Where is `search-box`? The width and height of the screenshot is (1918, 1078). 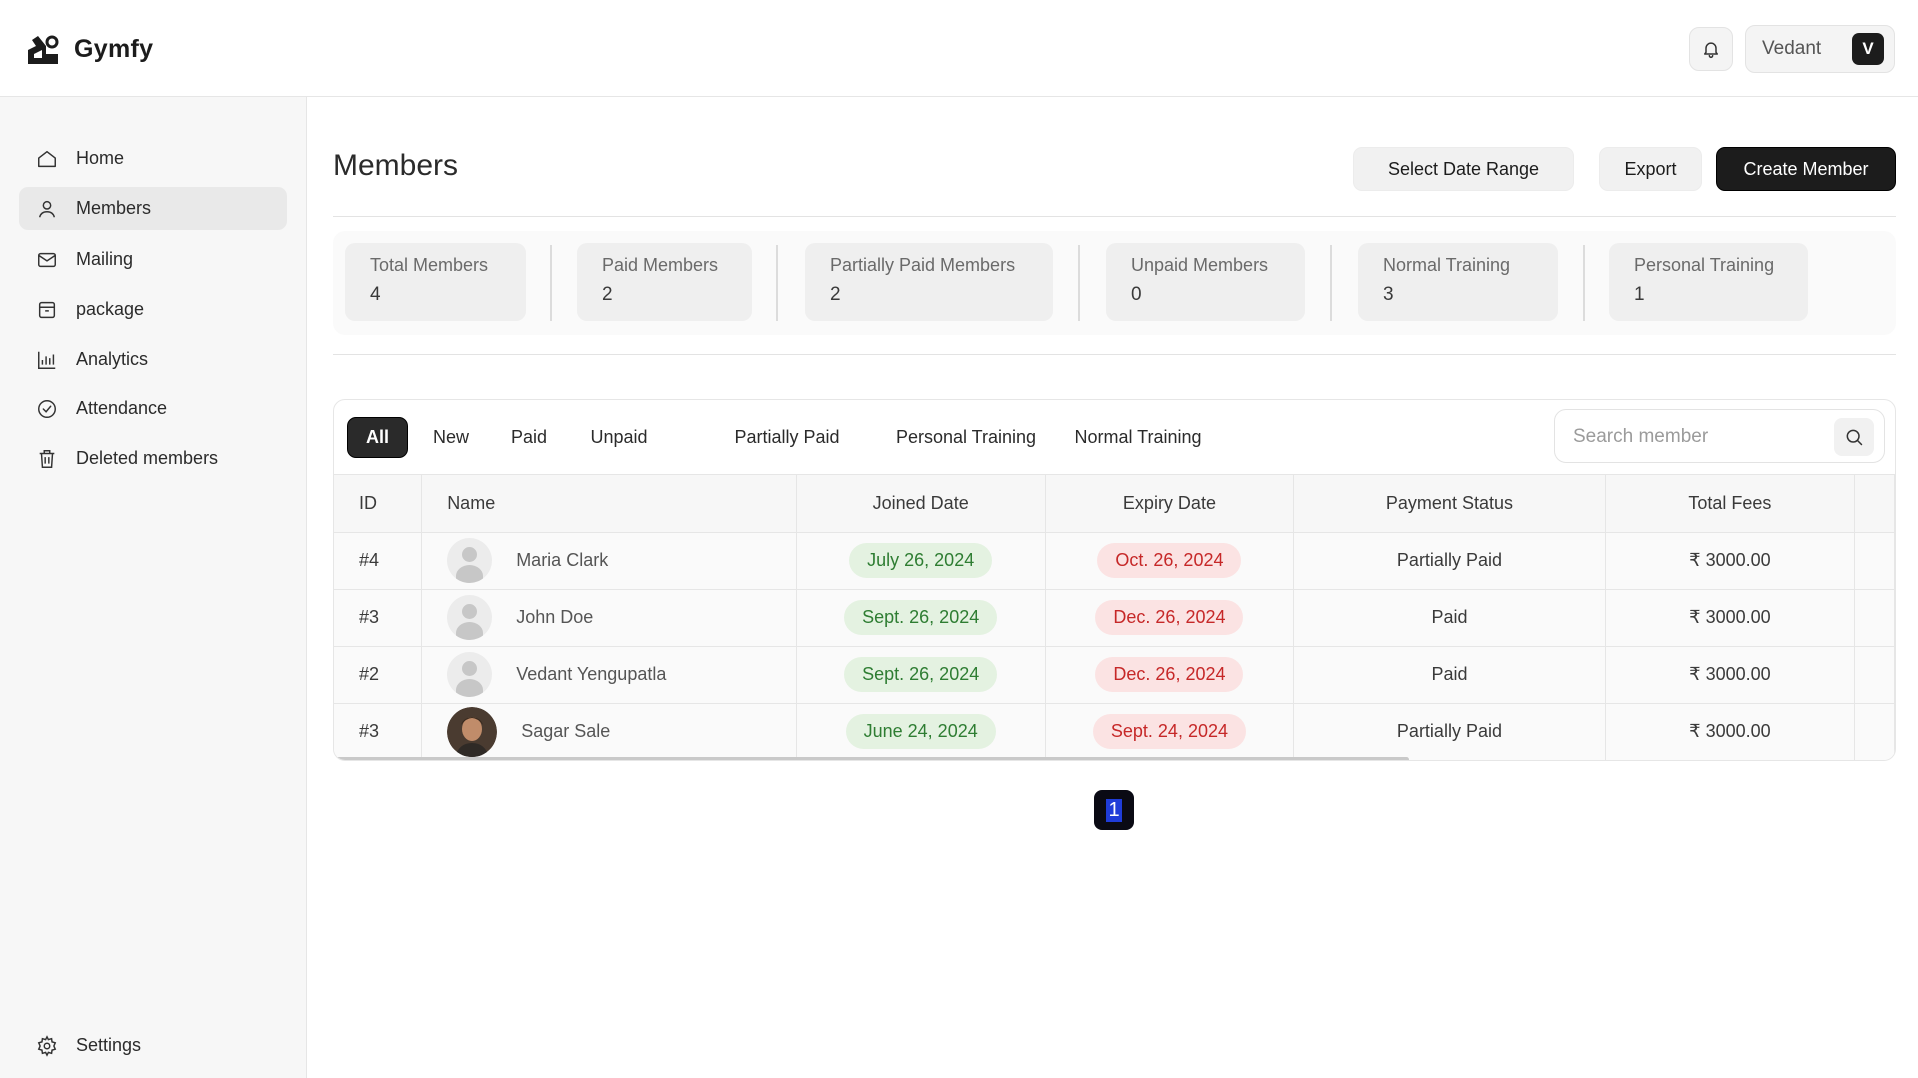
search-box is located at coordinates (1719, 436).